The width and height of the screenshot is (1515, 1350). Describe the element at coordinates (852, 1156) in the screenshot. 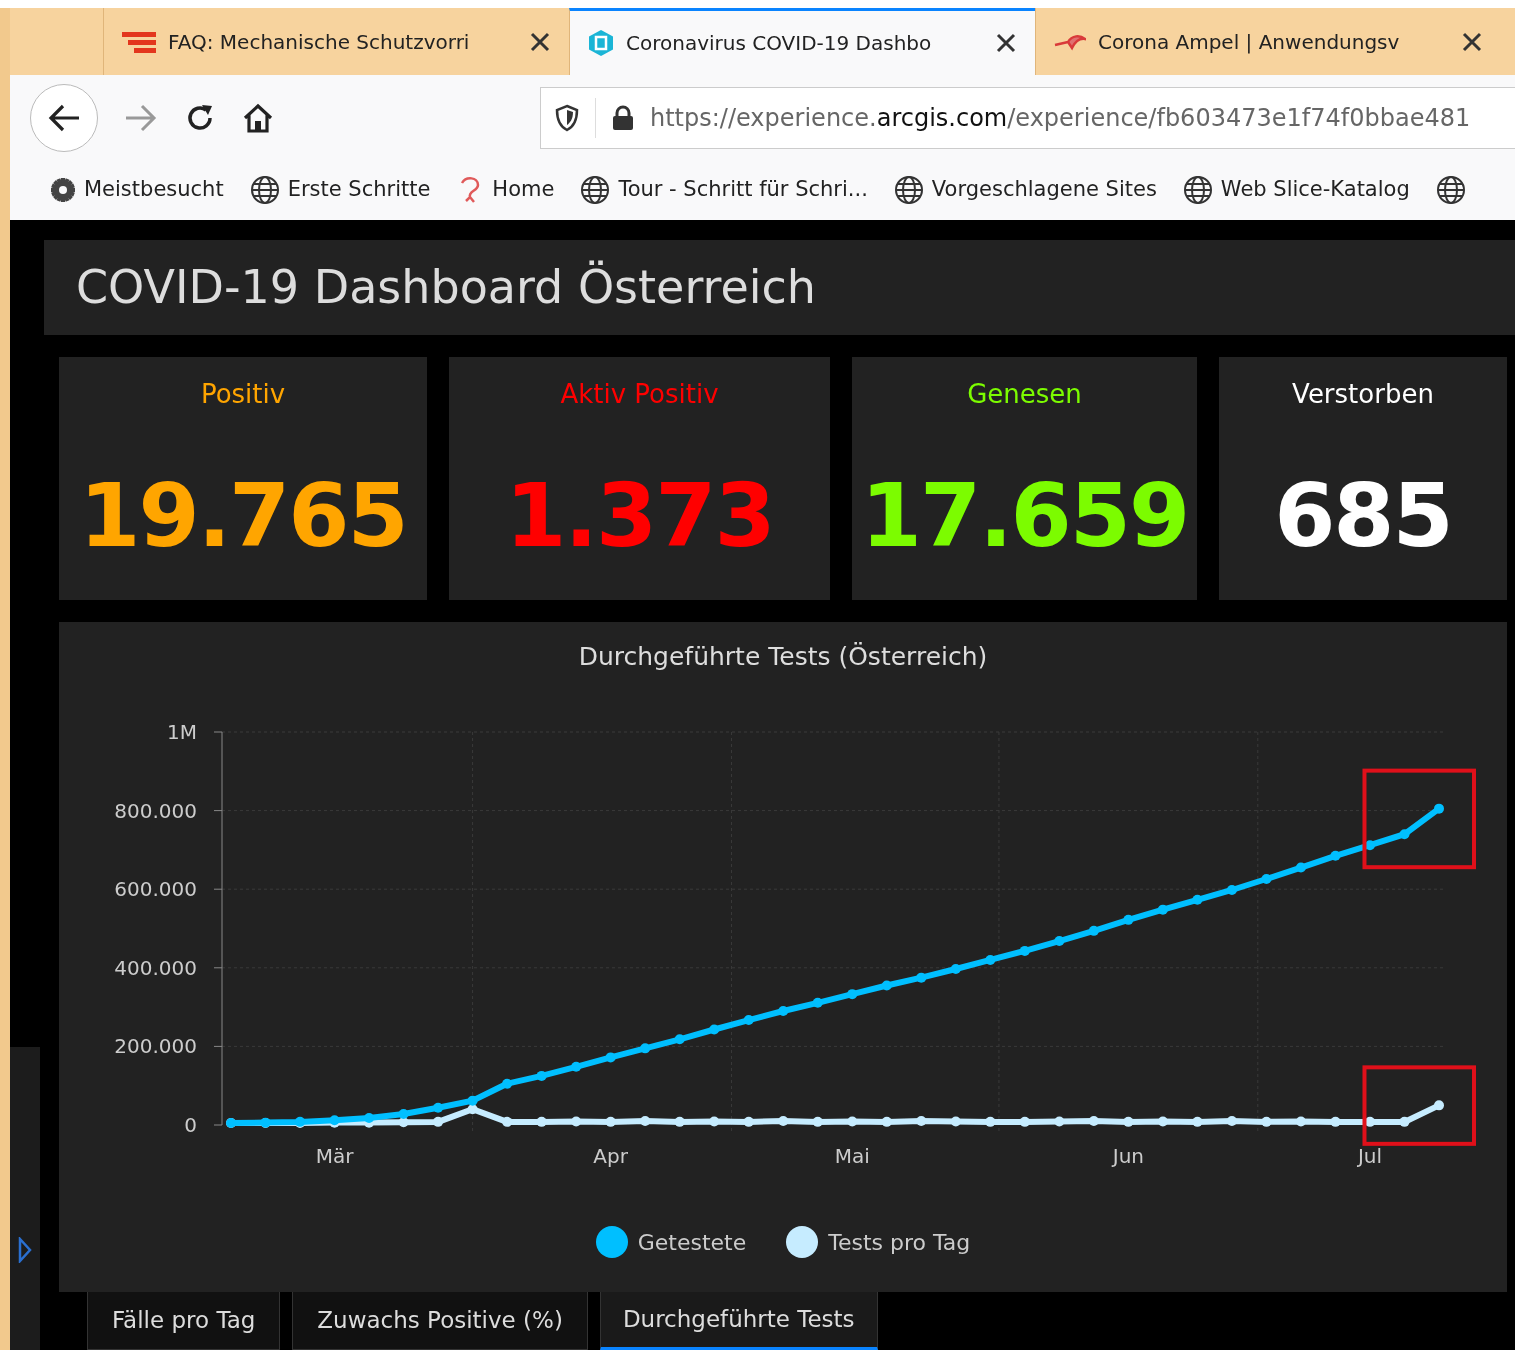

I see `x-tick-label: Mai` at that location.